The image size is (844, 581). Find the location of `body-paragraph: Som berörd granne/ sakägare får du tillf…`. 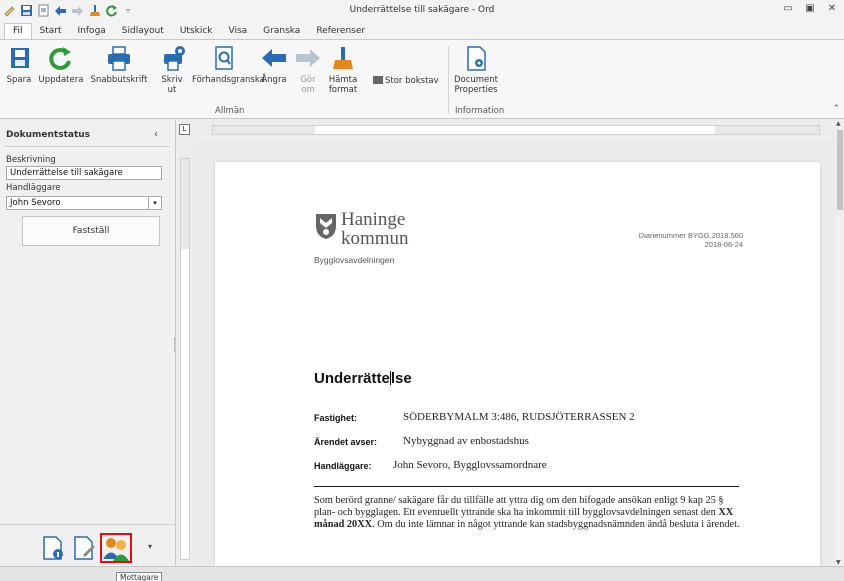

body-paragraph: Som berörd granne/ sakägare får du tillf… is located at coordinates (529, 513).